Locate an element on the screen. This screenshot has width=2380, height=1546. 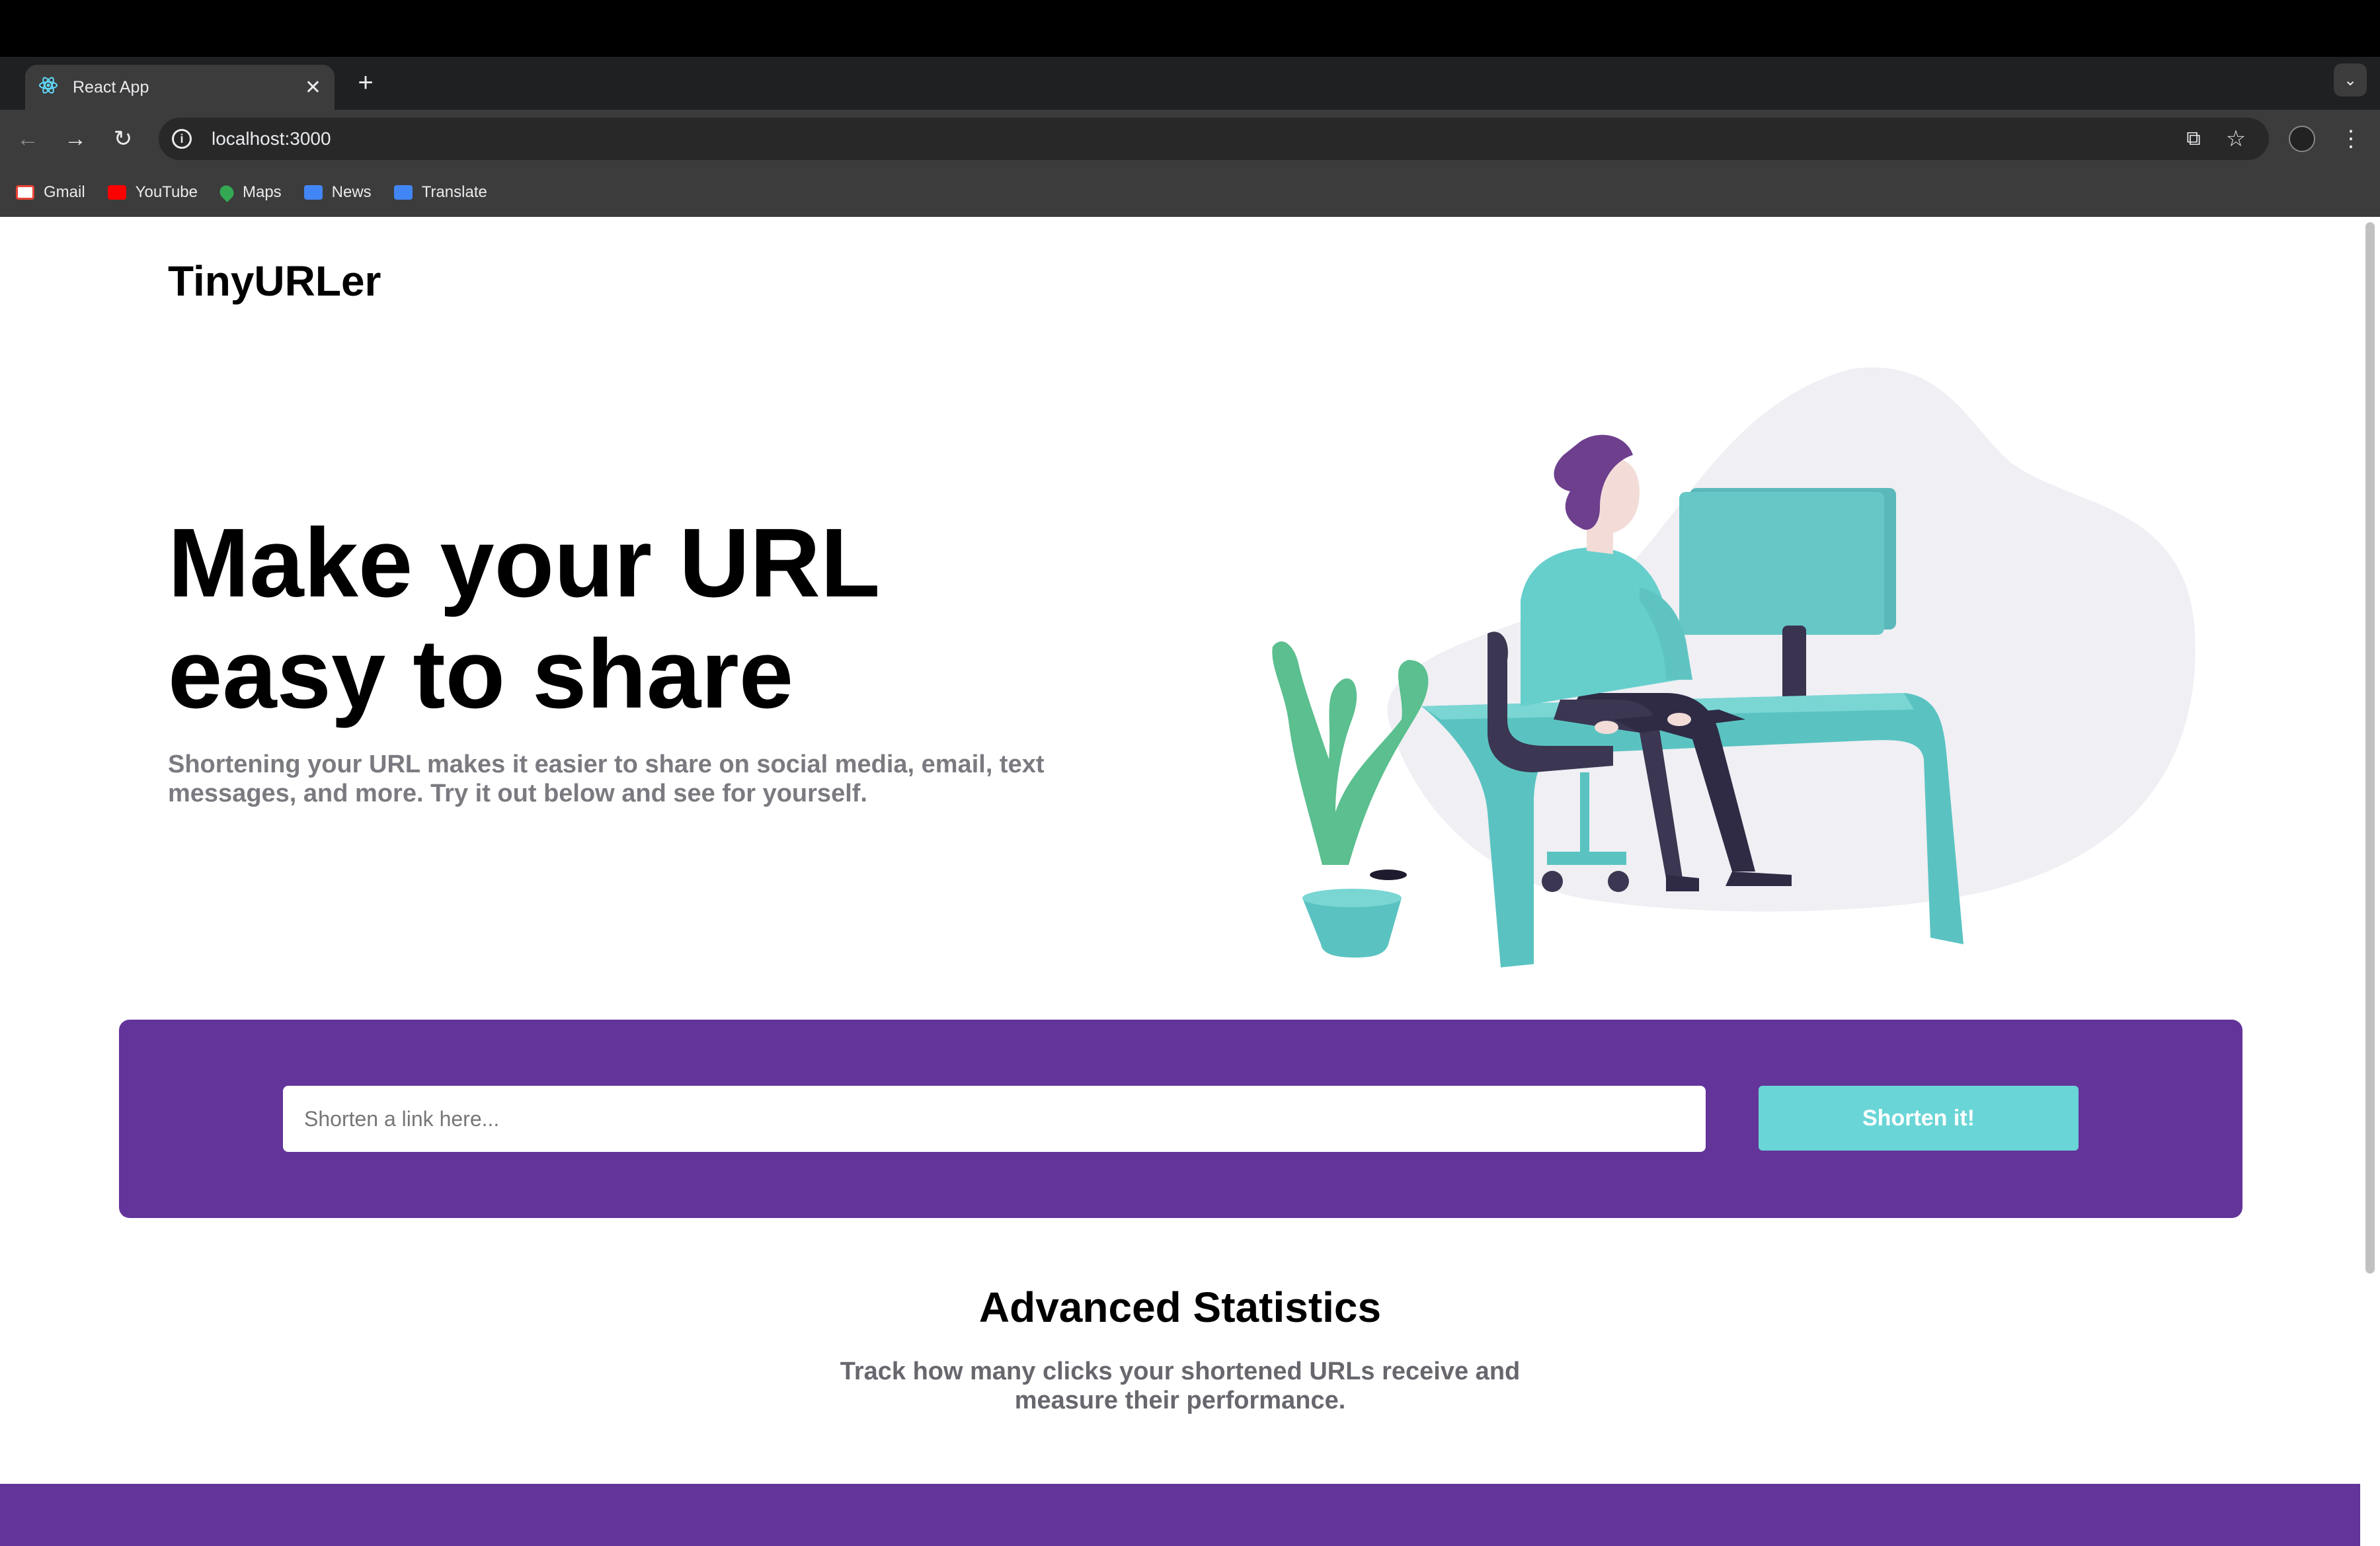
address-url: localhost:3000 is located at coordinates (271, 138).